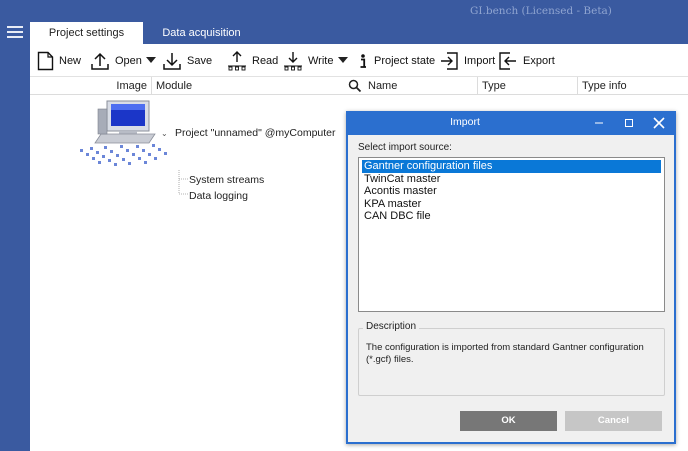 The width and height of the screenshot is (688, 451). Describe the element at coordinates (511, 191) in the screenshot. I see `import-source-option: Acontis master` at that location.